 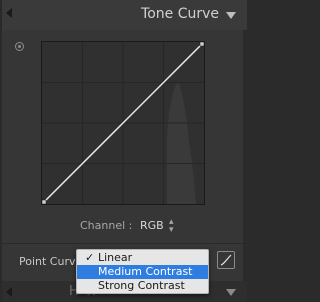 I want to click on menu-item-label: Strong Contrast, so click(x=141, y=285).